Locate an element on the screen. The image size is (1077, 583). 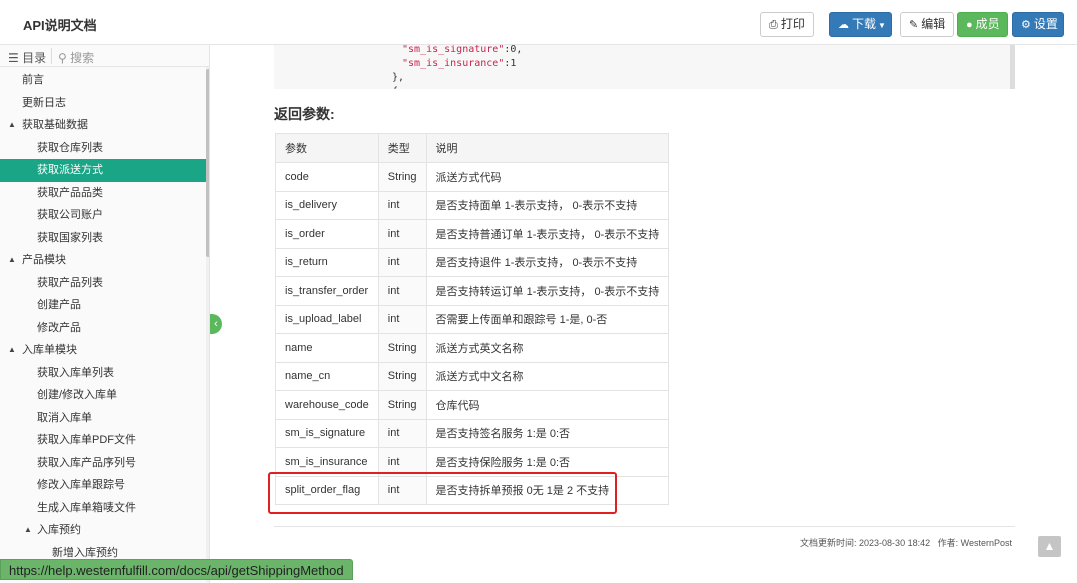
sidebar-item-label: 前言 is located at coordinates (33, 80).